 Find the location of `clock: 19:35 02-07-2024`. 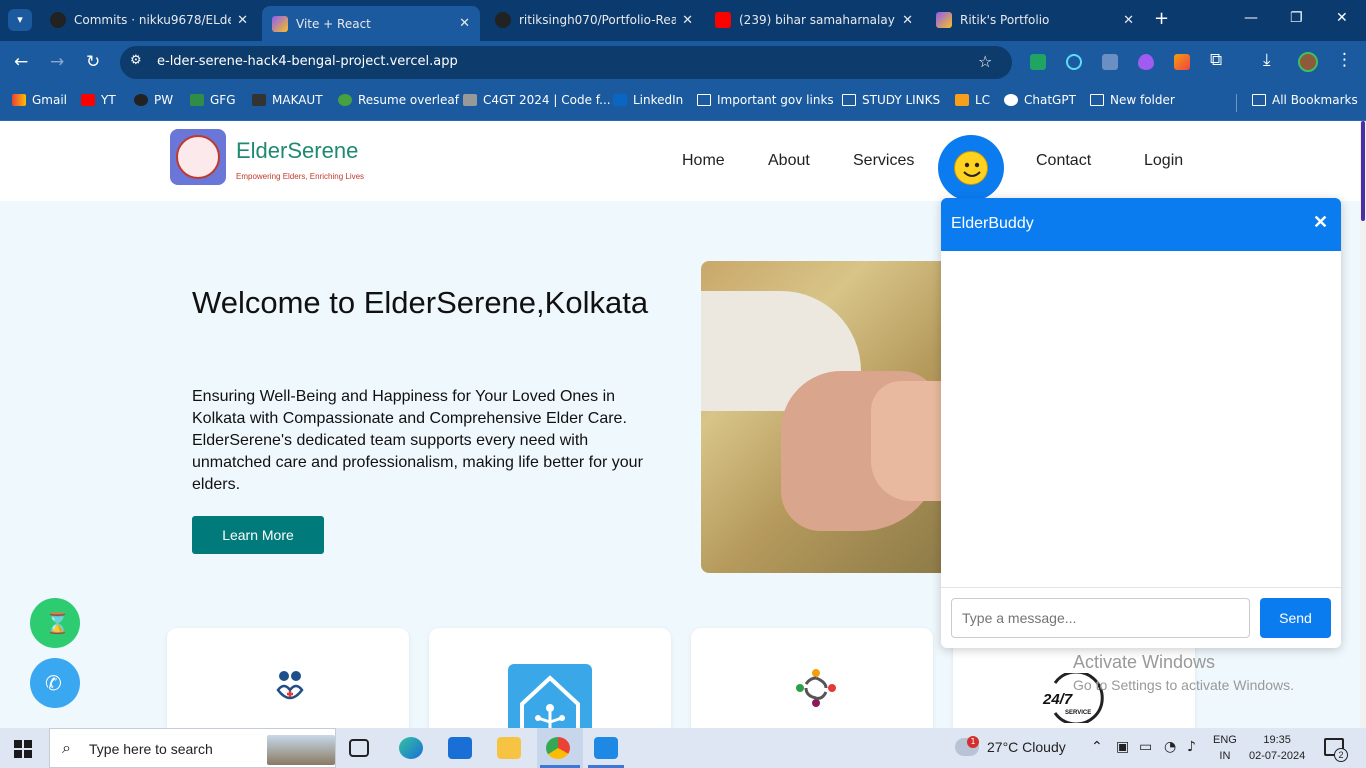

clock: 19:35 02-07-2024 is located at coordinates (1277, 748).